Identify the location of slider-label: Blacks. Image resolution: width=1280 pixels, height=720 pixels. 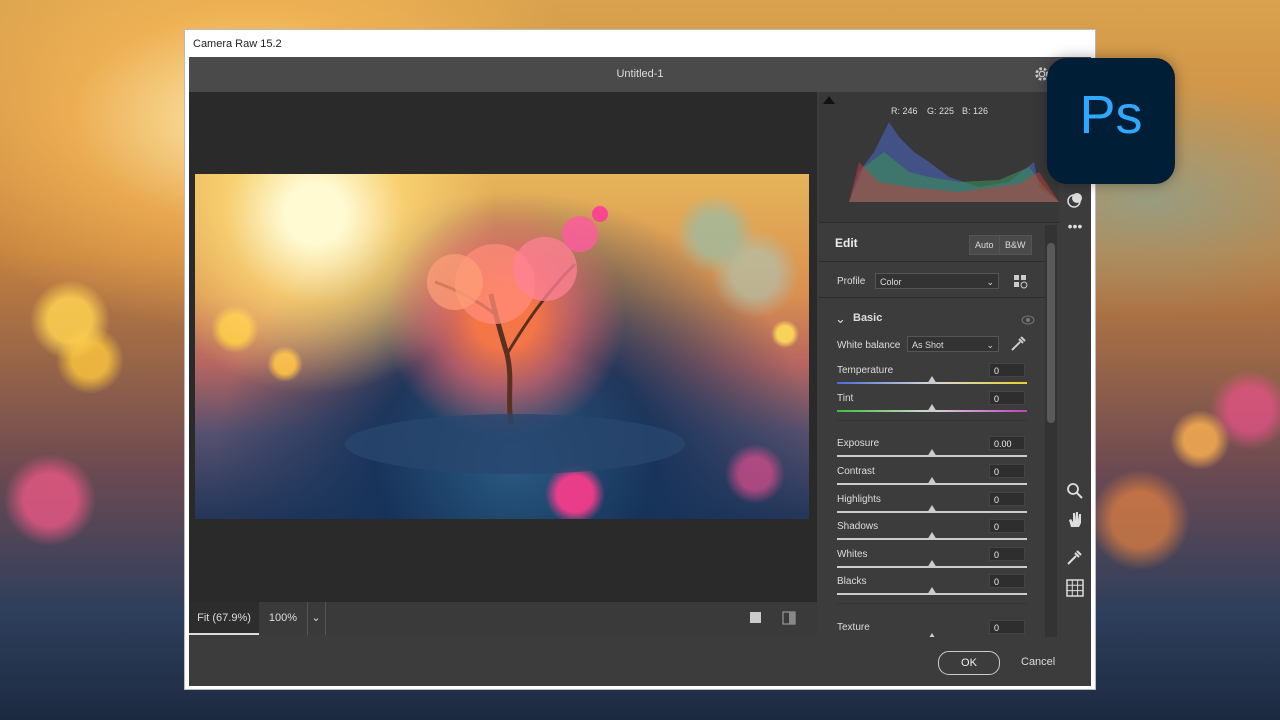
(852, 581).